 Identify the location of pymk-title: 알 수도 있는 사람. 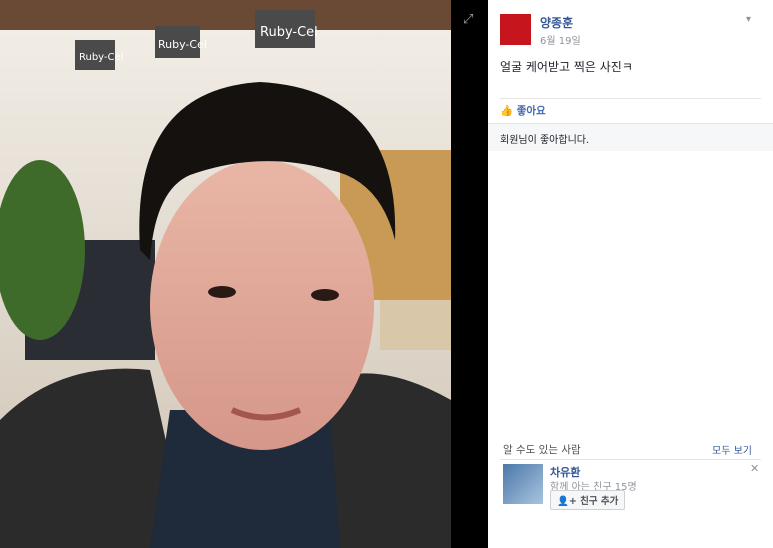
(542, 450).